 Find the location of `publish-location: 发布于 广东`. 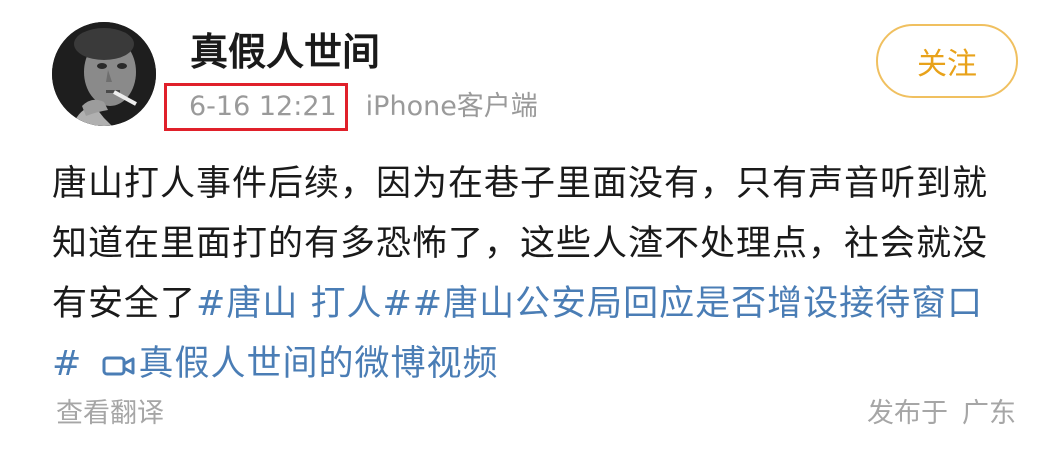

publish-location: 发布于 广东 is located at coordinates (941, 414).